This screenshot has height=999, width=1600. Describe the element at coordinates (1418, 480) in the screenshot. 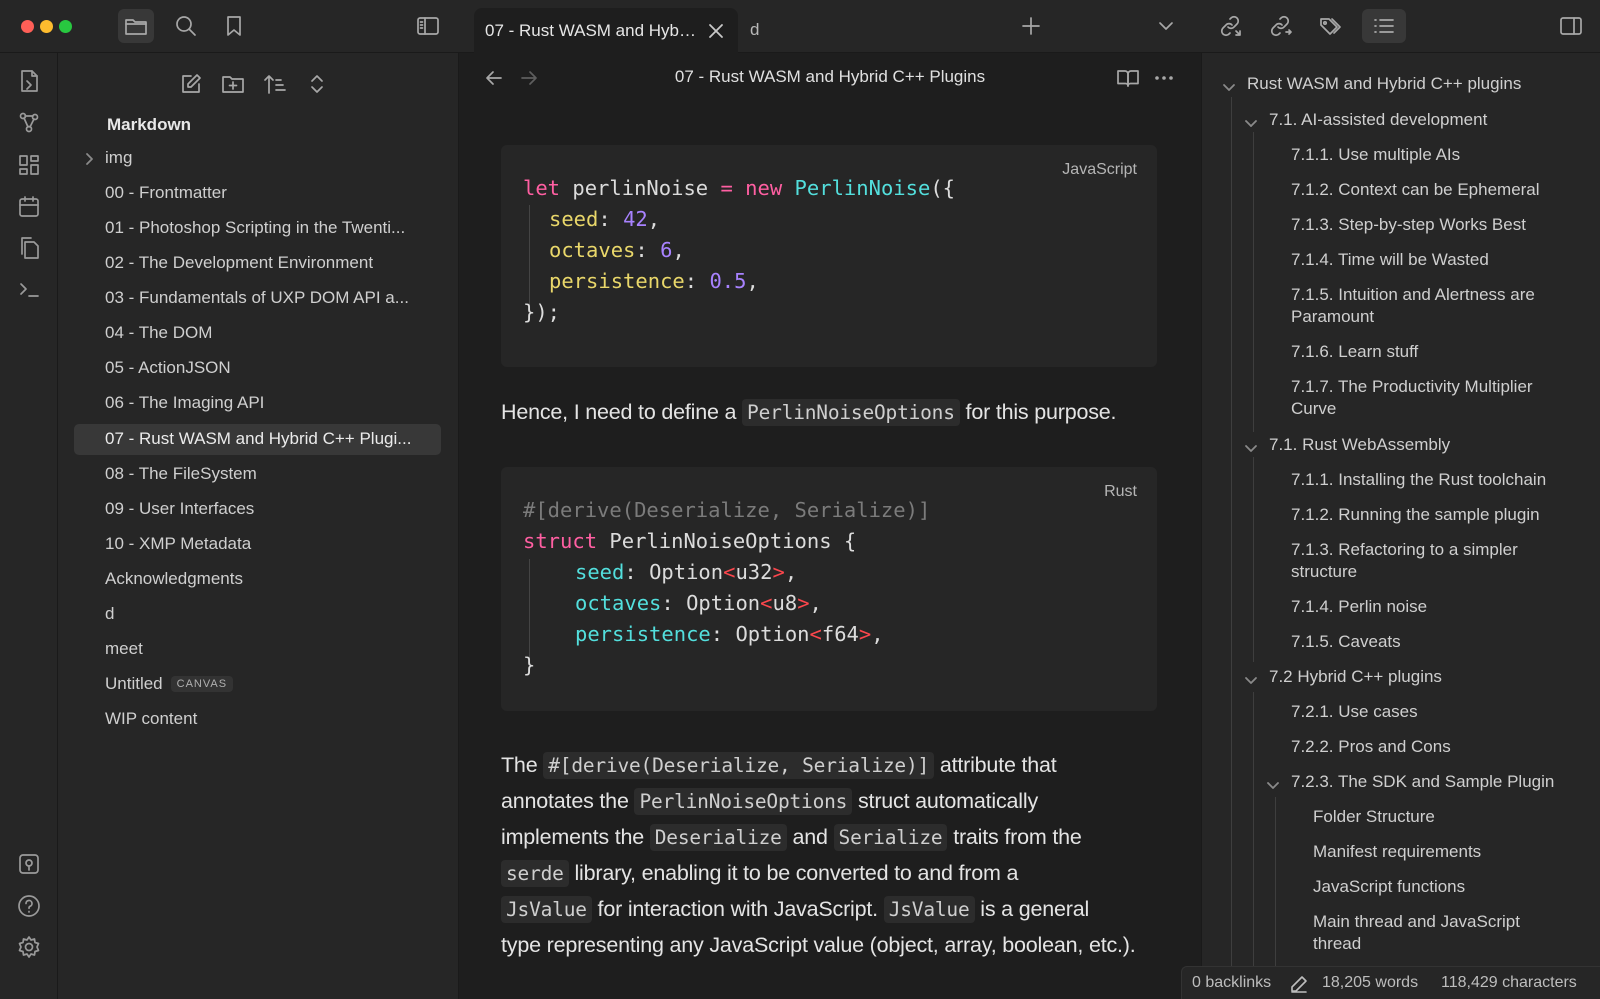

I see `outline-item-h3: 7.1.1. Installing the Rust toolchain` at that location.